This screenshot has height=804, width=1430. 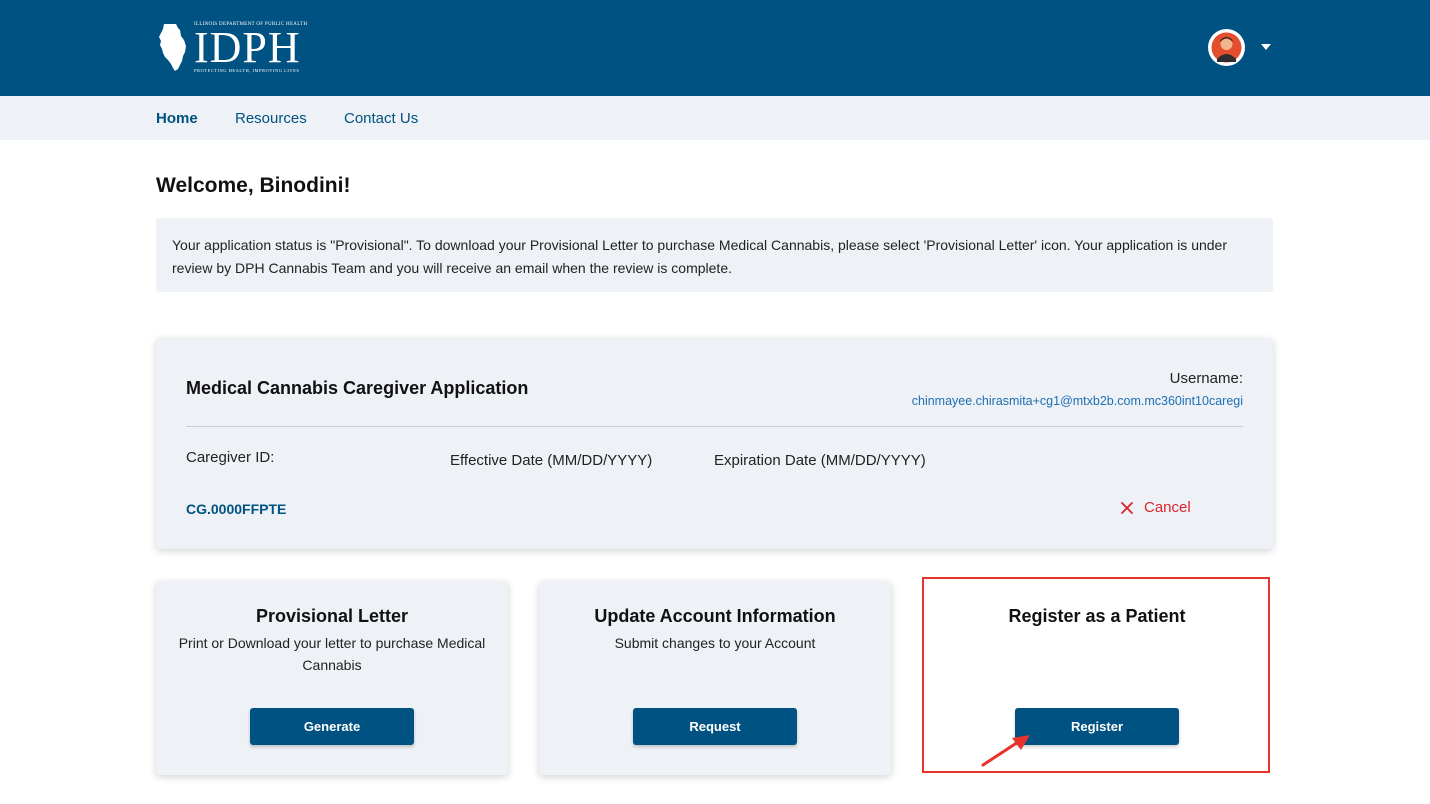 I want to click on main-nav: Home Resources Contact Us, so click(x=715, y=118).